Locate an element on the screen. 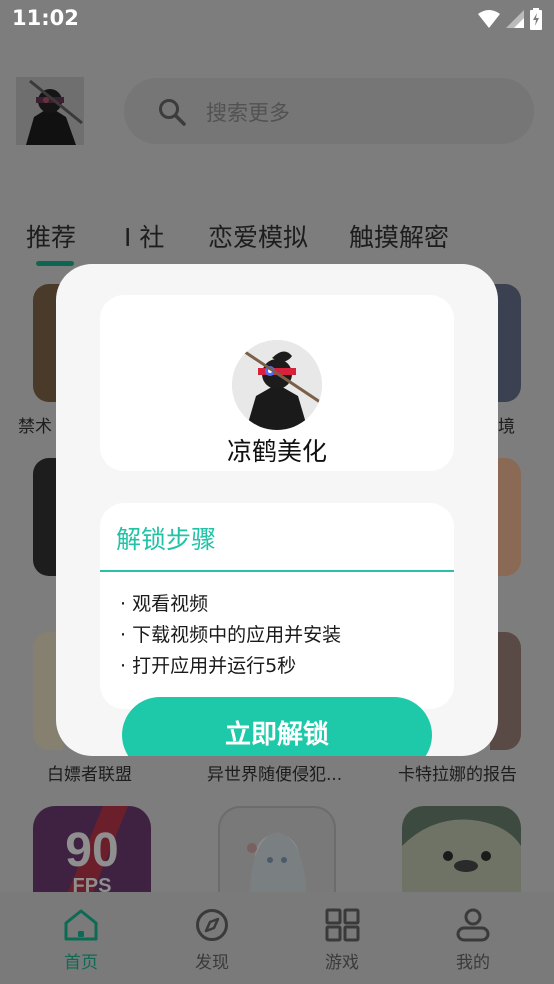 Image resolution: width=554 pixels, height=984 pixels. nav-item-discover: 发现 is located at coordinates (212, 938).